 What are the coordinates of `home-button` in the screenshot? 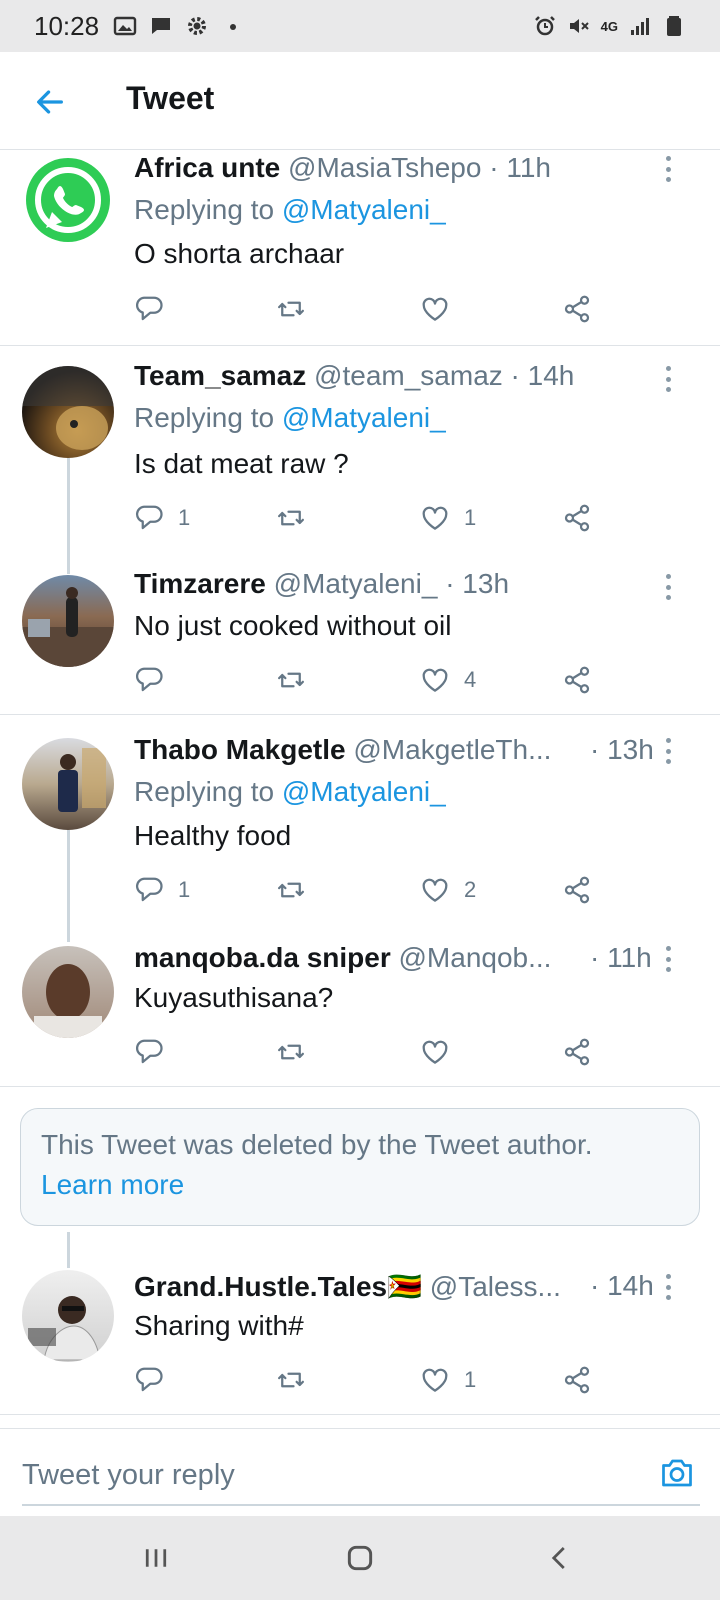 It's located at (360, 1558).